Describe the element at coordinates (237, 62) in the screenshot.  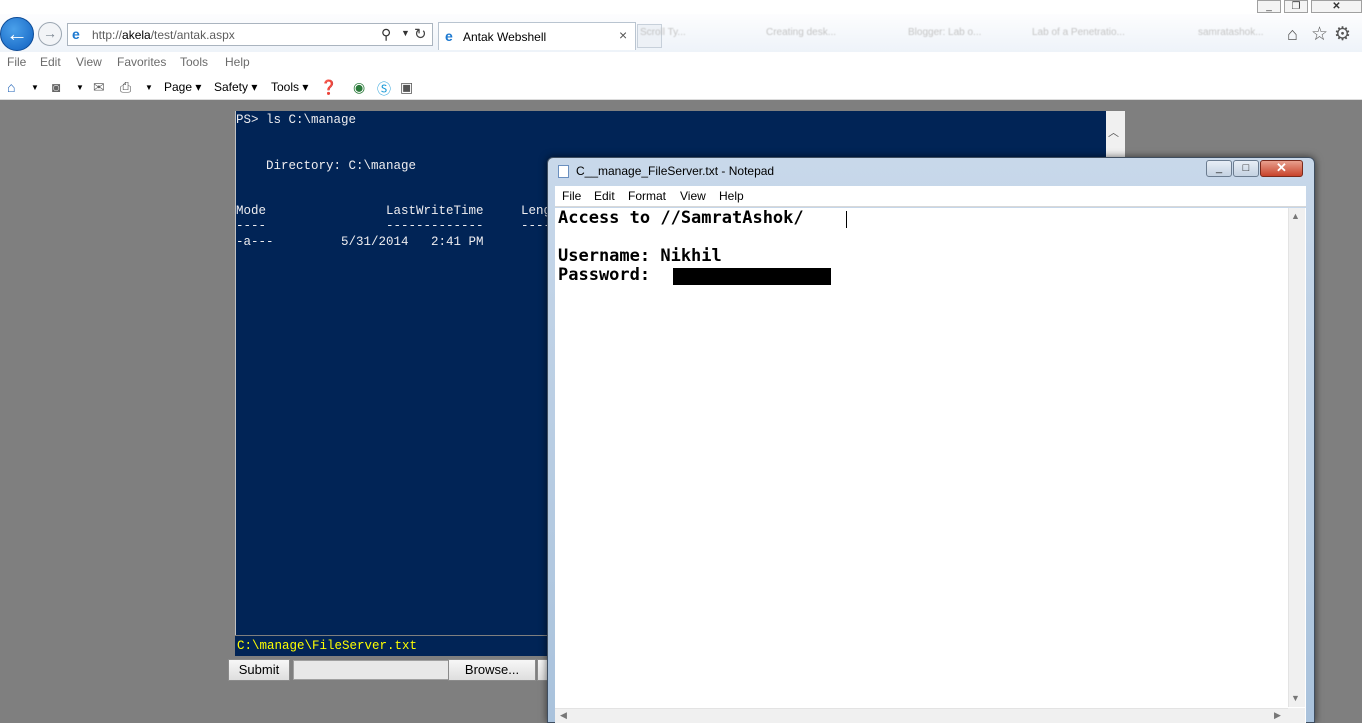
I see `menu-help: Help` at that location.